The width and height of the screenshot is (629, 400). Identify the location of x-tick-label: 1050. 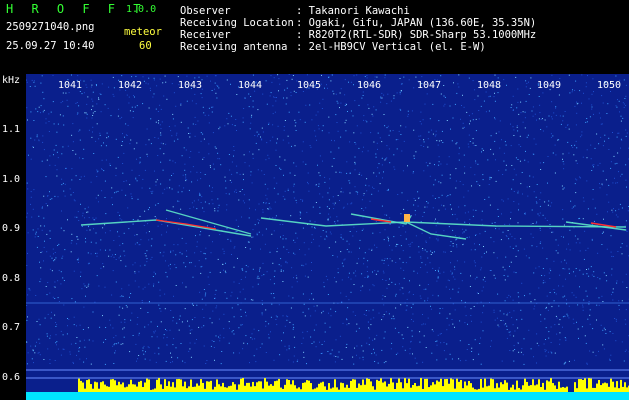
(609, 85).